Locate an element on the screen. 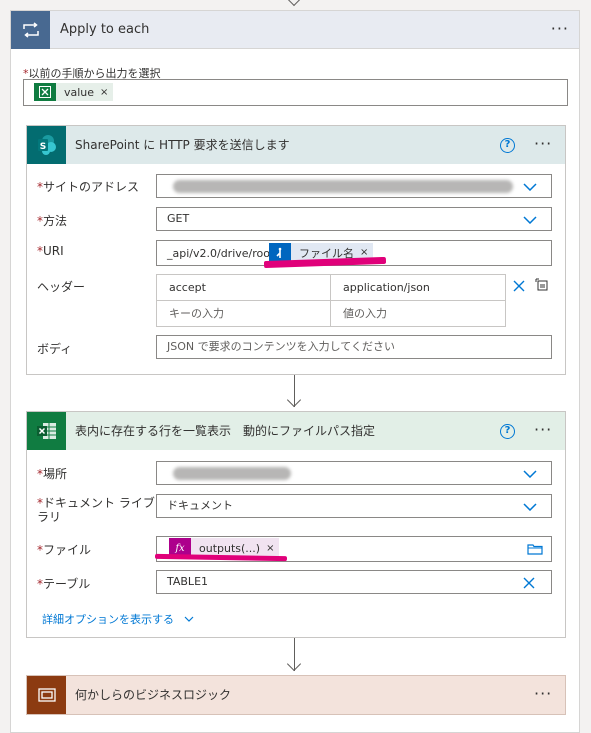  excel-token-icon is located at coordinates (45, 92).